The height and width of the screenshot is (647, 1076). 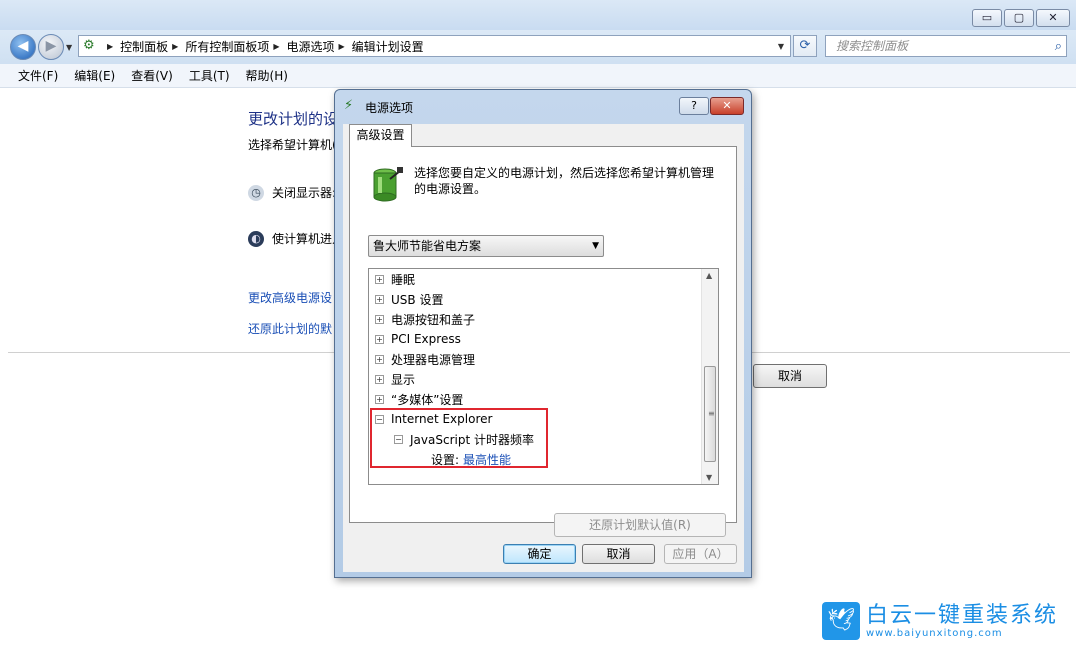 I want to click on tree-label: 睡眠, so click(x=403, y=279).